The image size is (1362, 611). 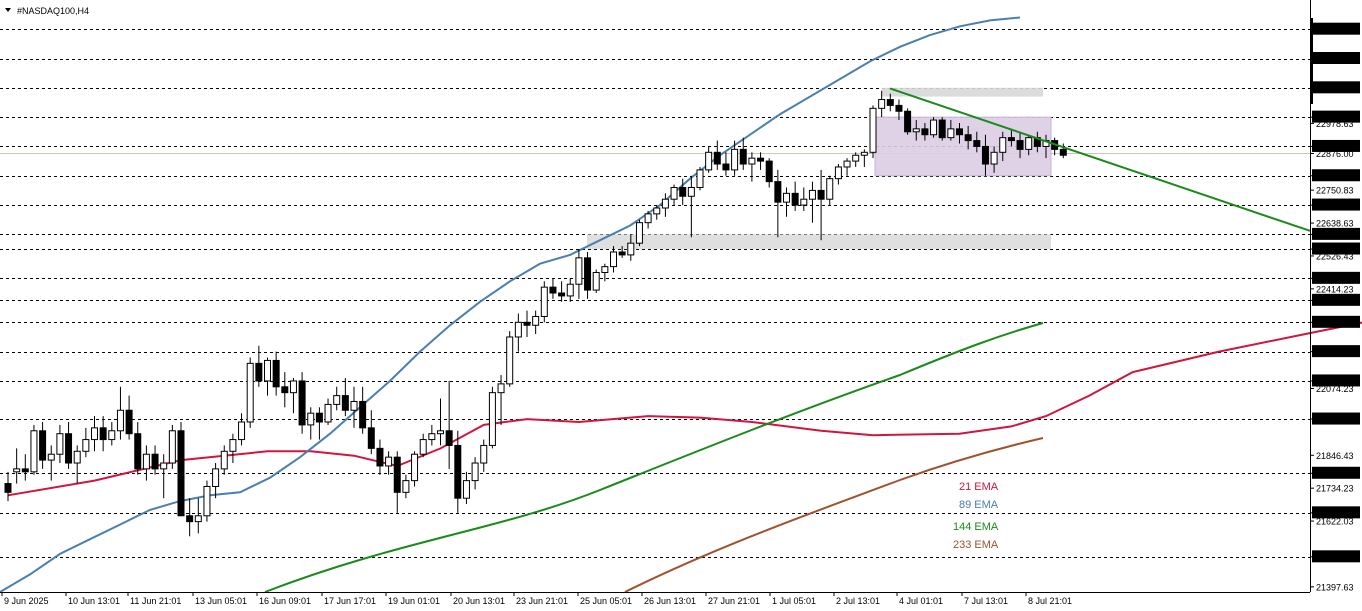 I want to click on resistance-zone, so click(x=962, y=92).